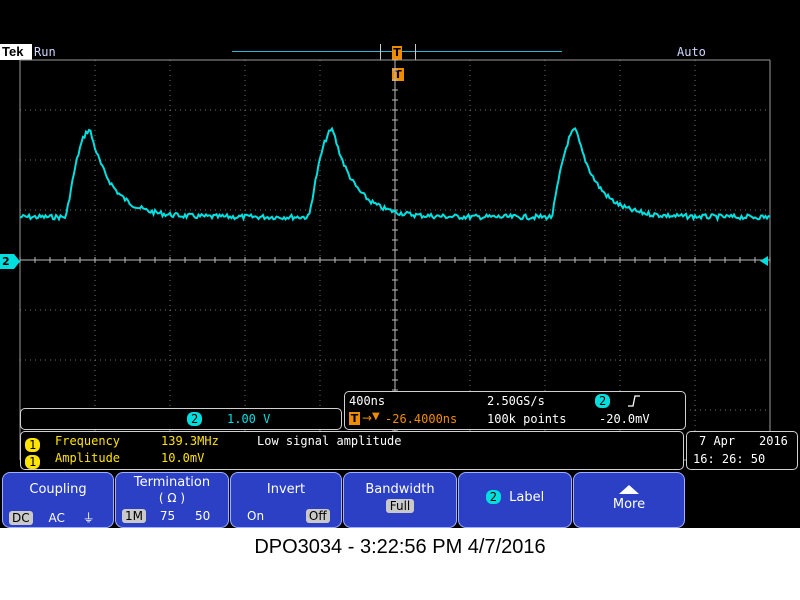  I want to click on time: 16: 26: 50, so click(729, 459).